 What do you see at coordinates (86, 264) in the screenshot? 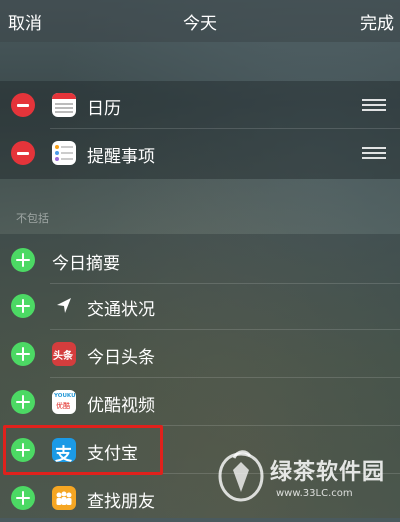
I see `widget-label: 今日摘要` at bounding box center [86, 264].